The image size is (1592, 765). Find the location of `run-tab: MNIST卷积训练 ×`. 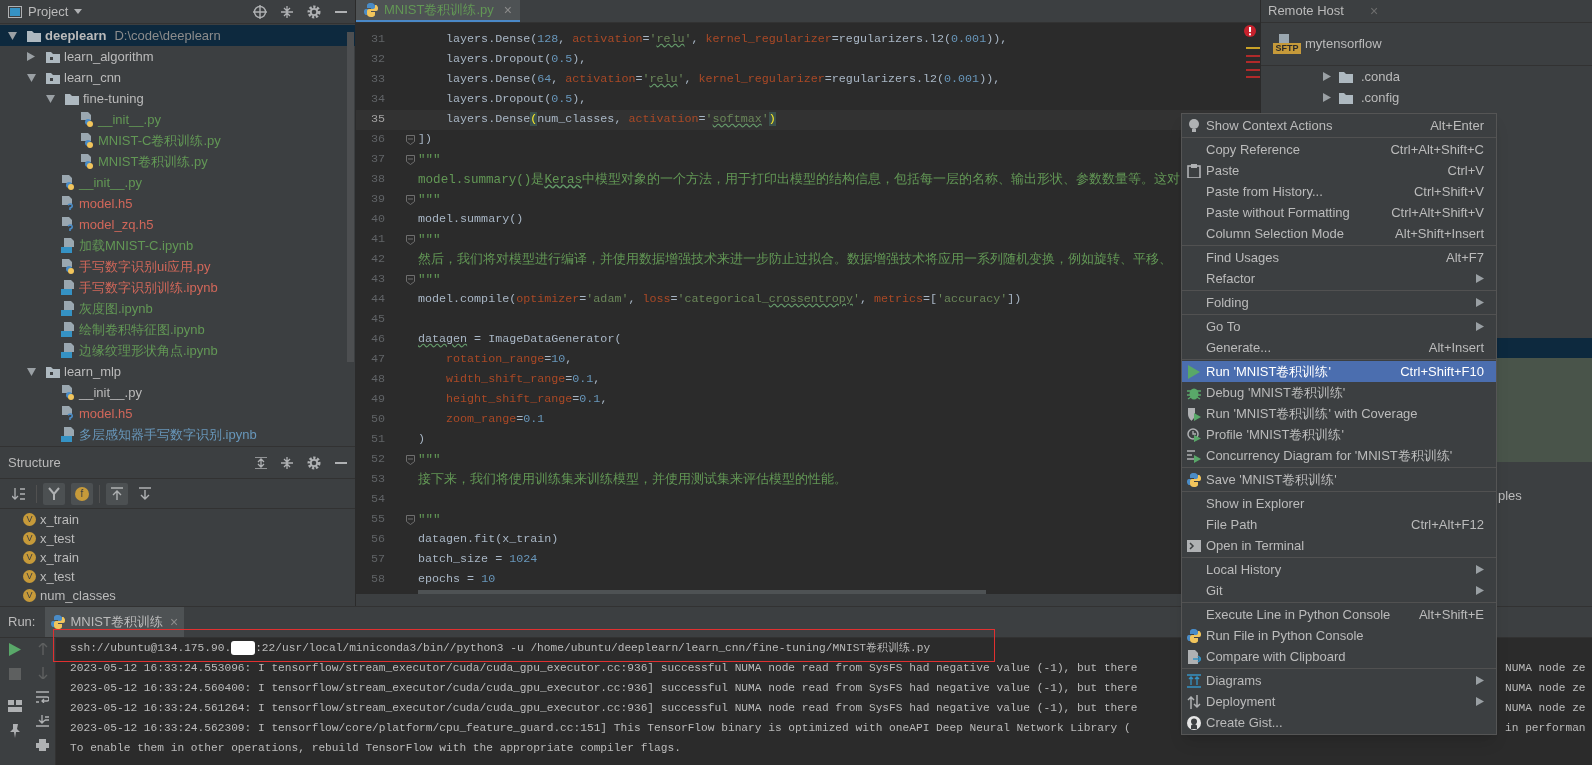

run-tab: MNIST卷积训练 × is located at coordinates (115, 622).